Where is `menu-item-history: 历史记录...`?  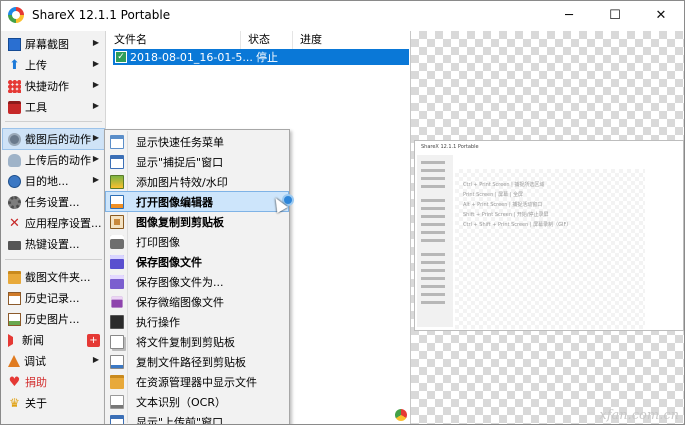 menu-item-history: 历史记录... is located at coordinates (53, 298).